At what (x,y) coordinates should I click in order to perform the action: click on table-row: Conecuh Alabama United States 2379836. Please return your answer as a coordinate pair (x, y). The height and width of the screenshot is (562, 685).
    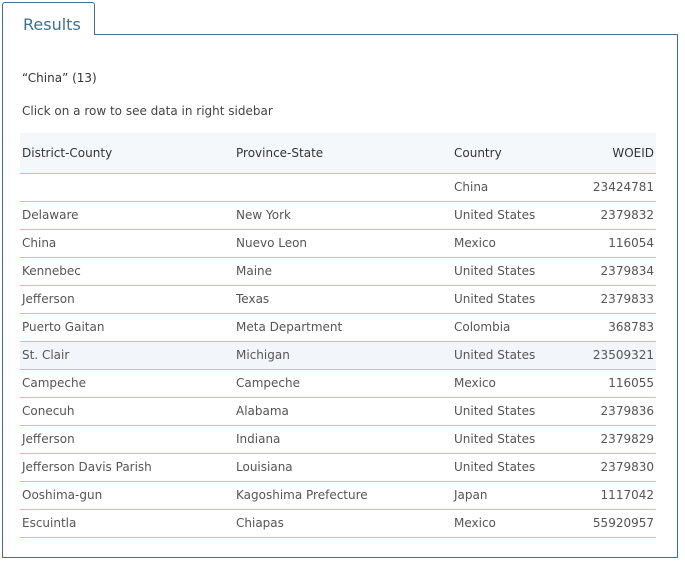
    Looking at the image, I should click on (338, 411).